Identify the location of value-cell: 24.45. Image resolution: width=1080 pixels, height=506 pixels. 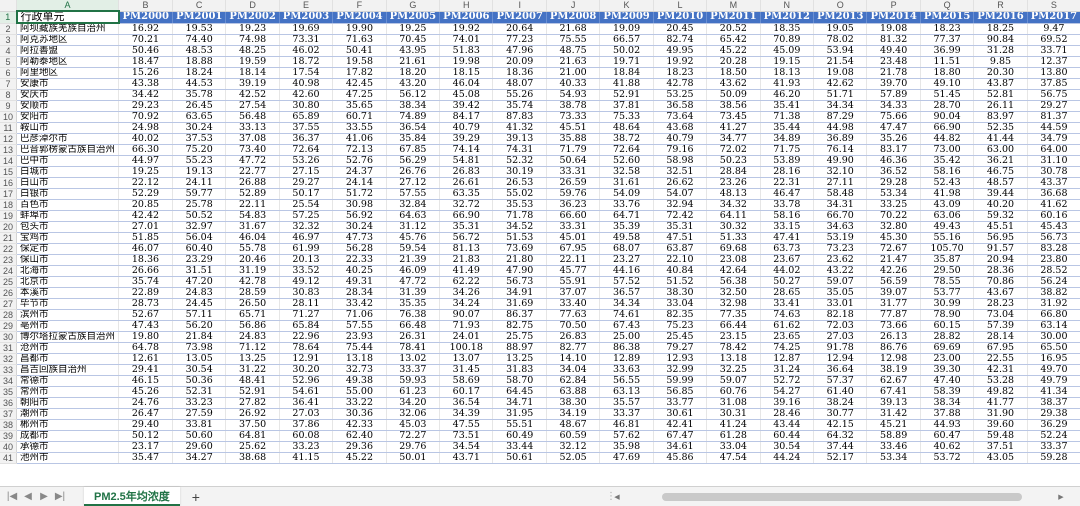
(199, 304).